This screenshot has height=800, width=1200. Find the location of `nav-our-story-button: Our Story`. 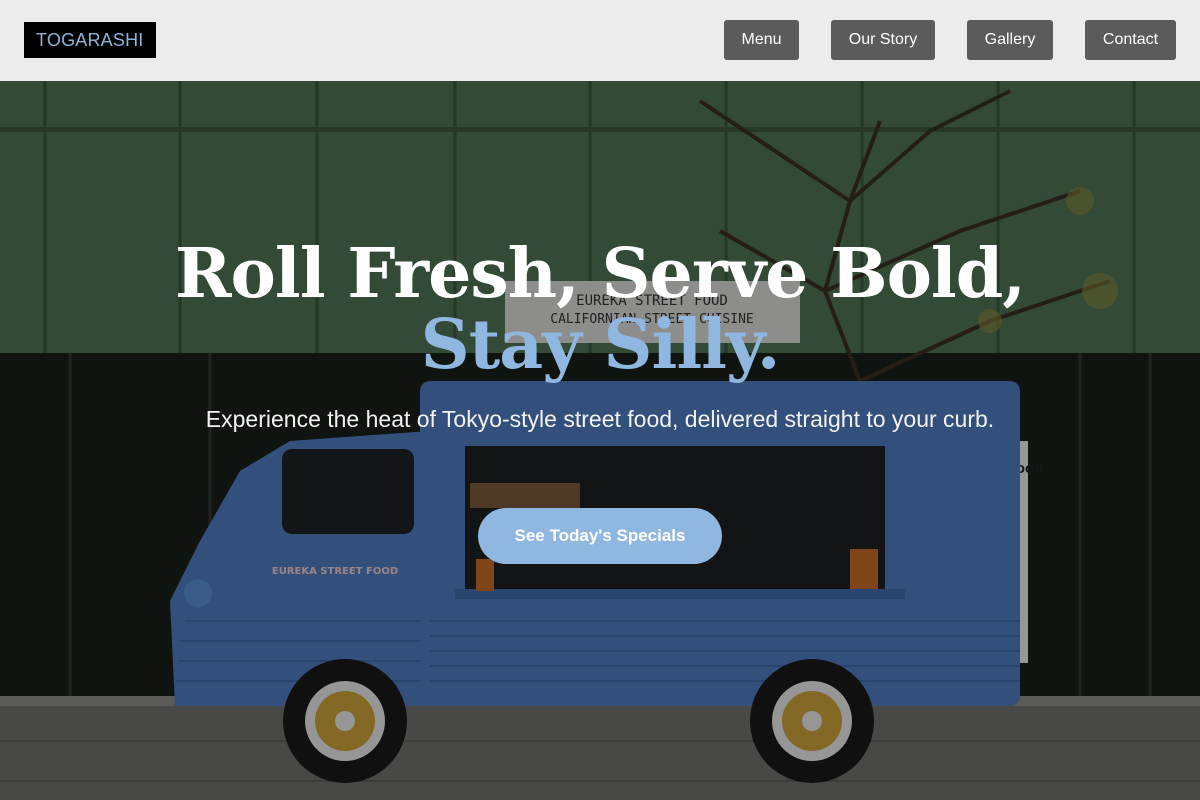

nav-our-story-button: Our Story is located at coordinates (883, 40).